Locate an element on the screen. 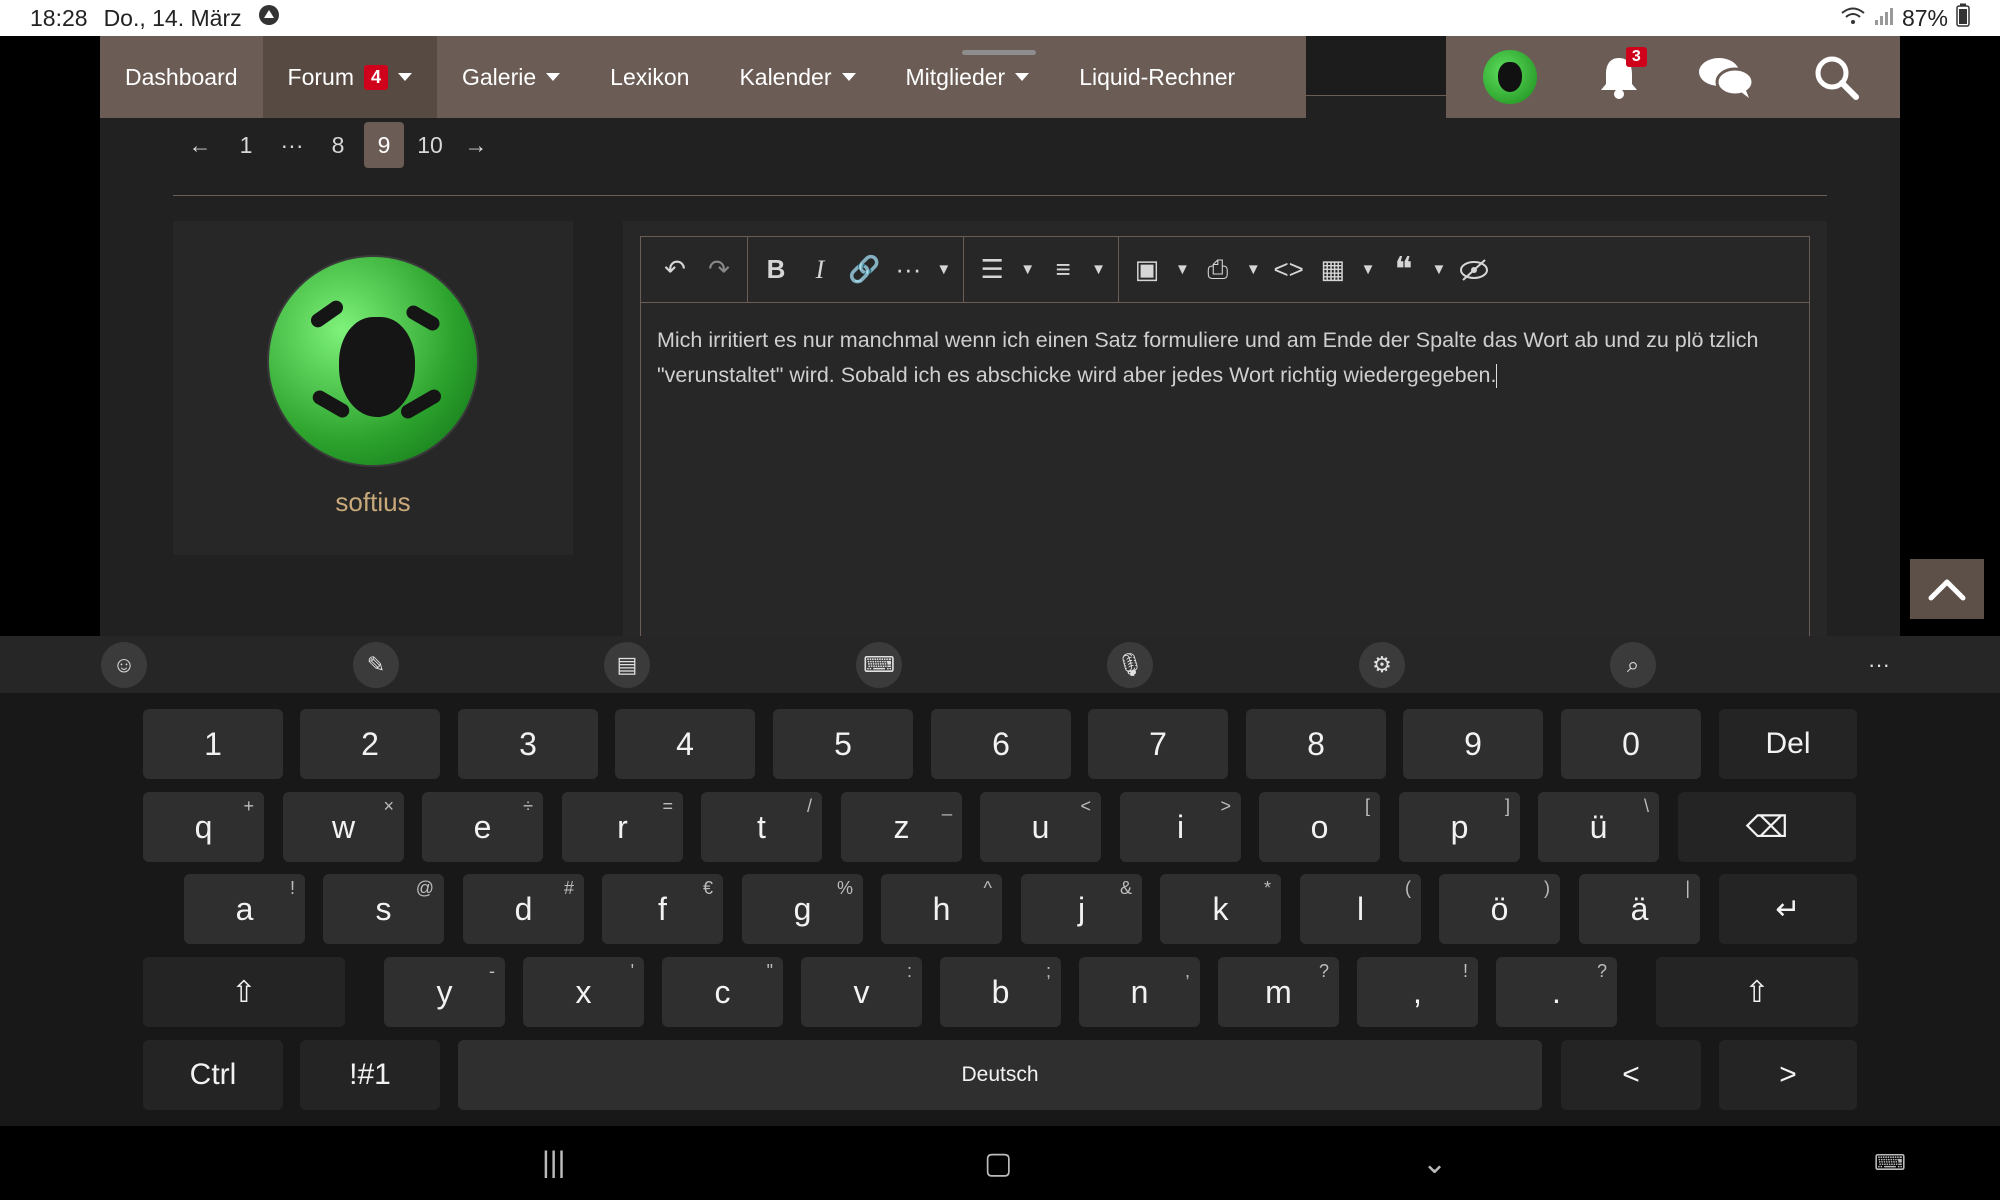 The width and height of the screenshot is (2000, 1200). key-2-10: ä | is located at coordinates (1639, 909).